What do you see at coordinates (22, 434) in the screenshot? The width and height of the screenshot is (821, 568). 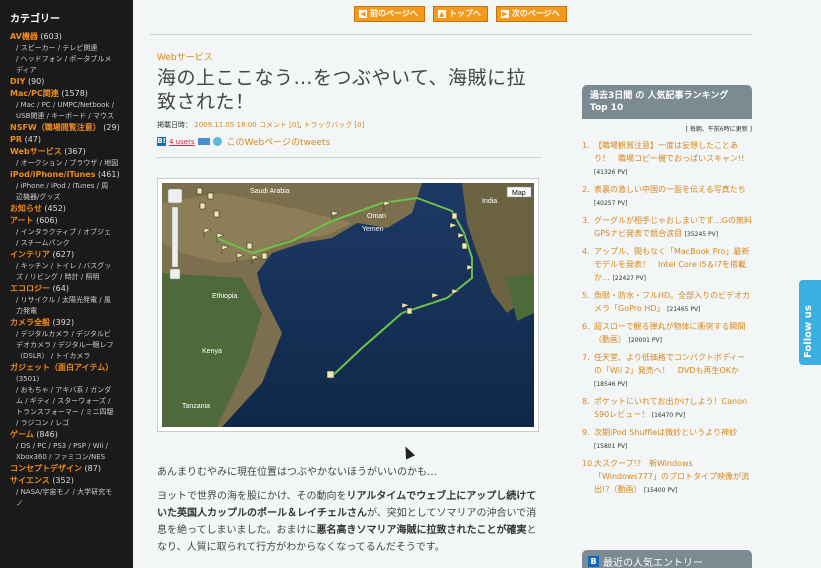 I see `category-link: ゲーム` at bounding box center [22, 434].